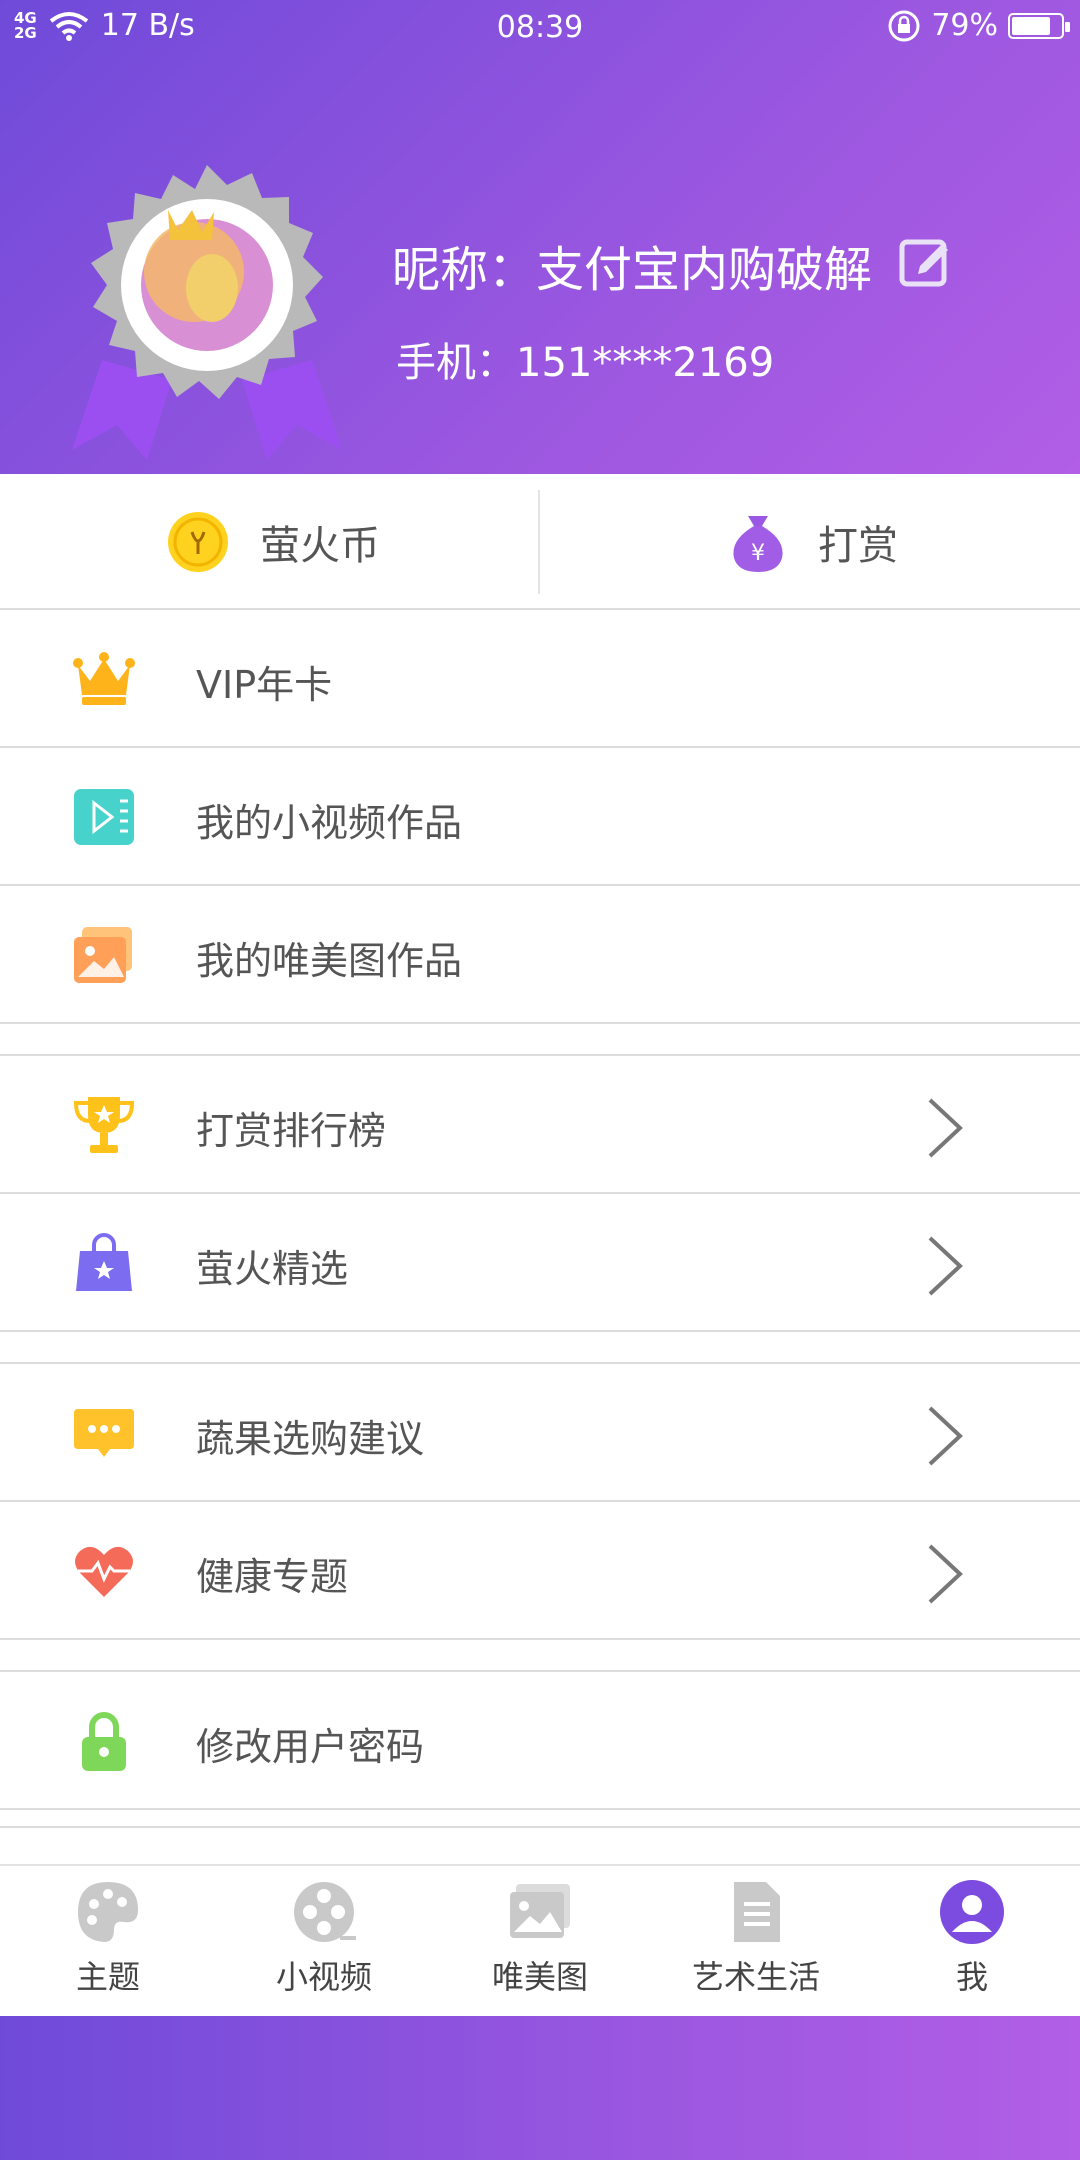  What do you see at coordinates (757, 1912) in the screenshot?
I see `document-icon` at bounding box center [757, 1912].